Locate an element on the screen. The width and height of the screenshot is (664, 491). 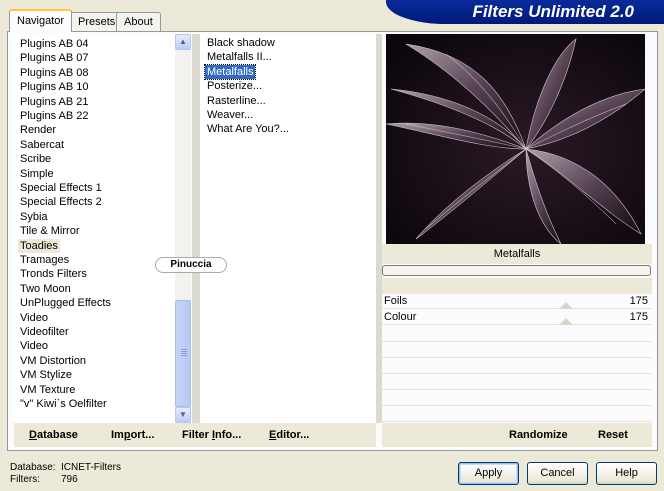
app-title: Filters Unlimited 2.0 is located at coordinates (553, 11).